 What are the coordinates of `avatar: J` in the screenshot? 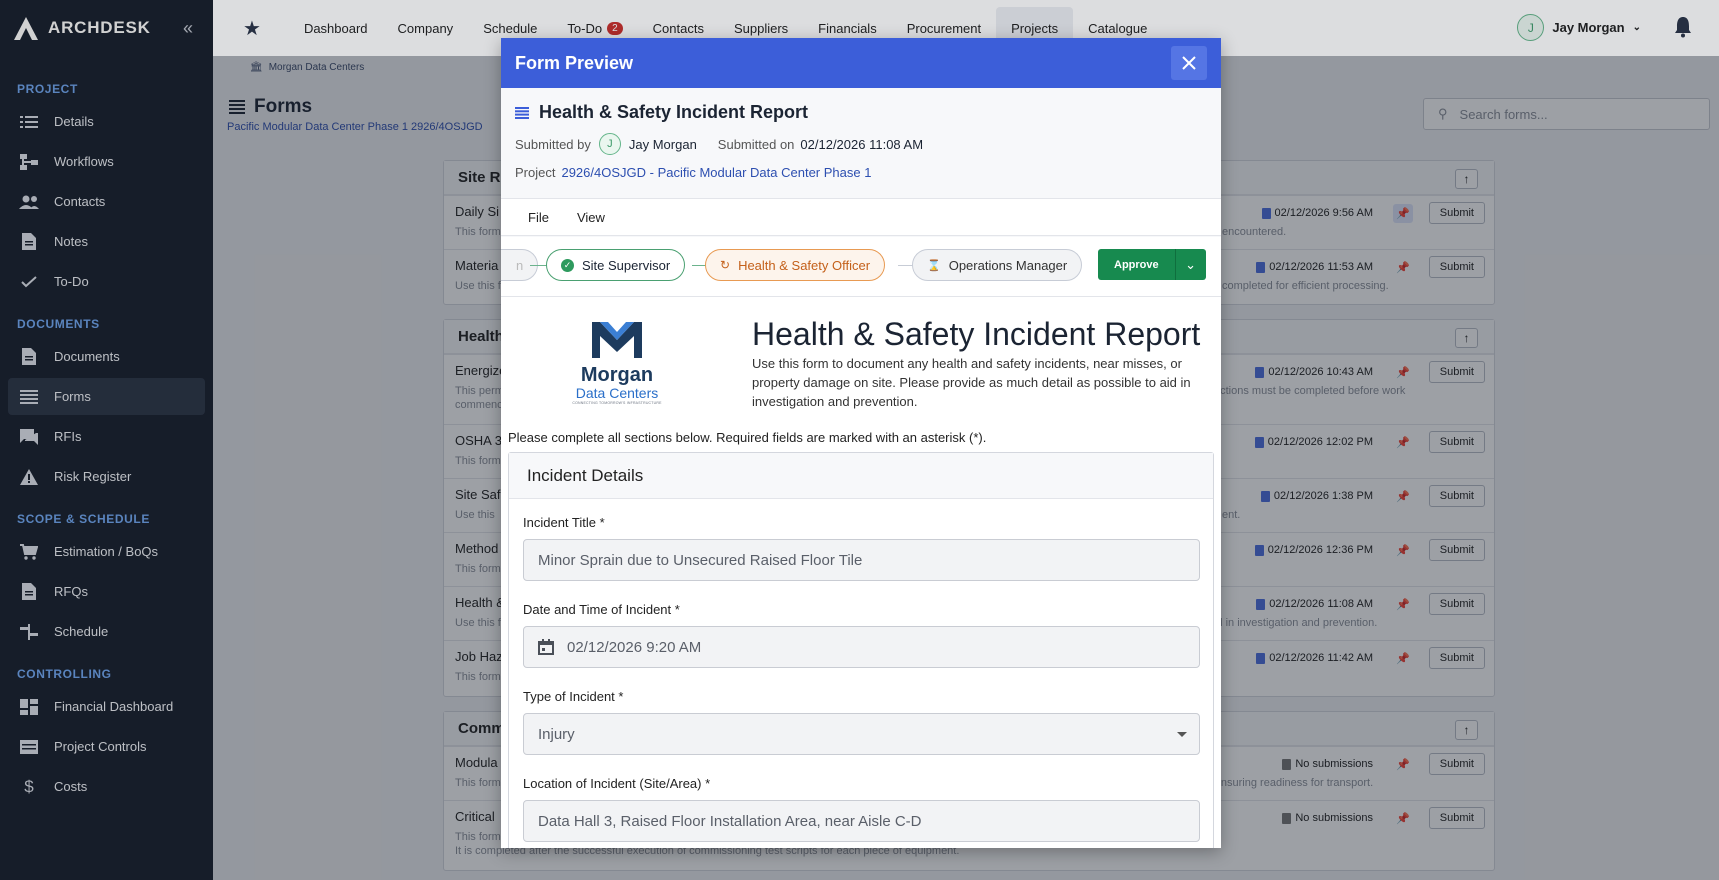 It's located at (609, 144).